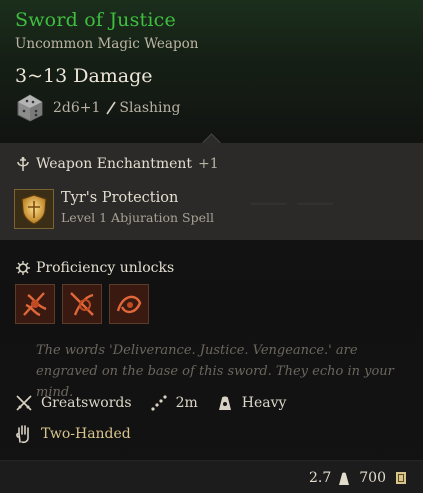  Describe the element at coordinates (23, 268) in the screenshot. I see `proficiency-icon` at that location.